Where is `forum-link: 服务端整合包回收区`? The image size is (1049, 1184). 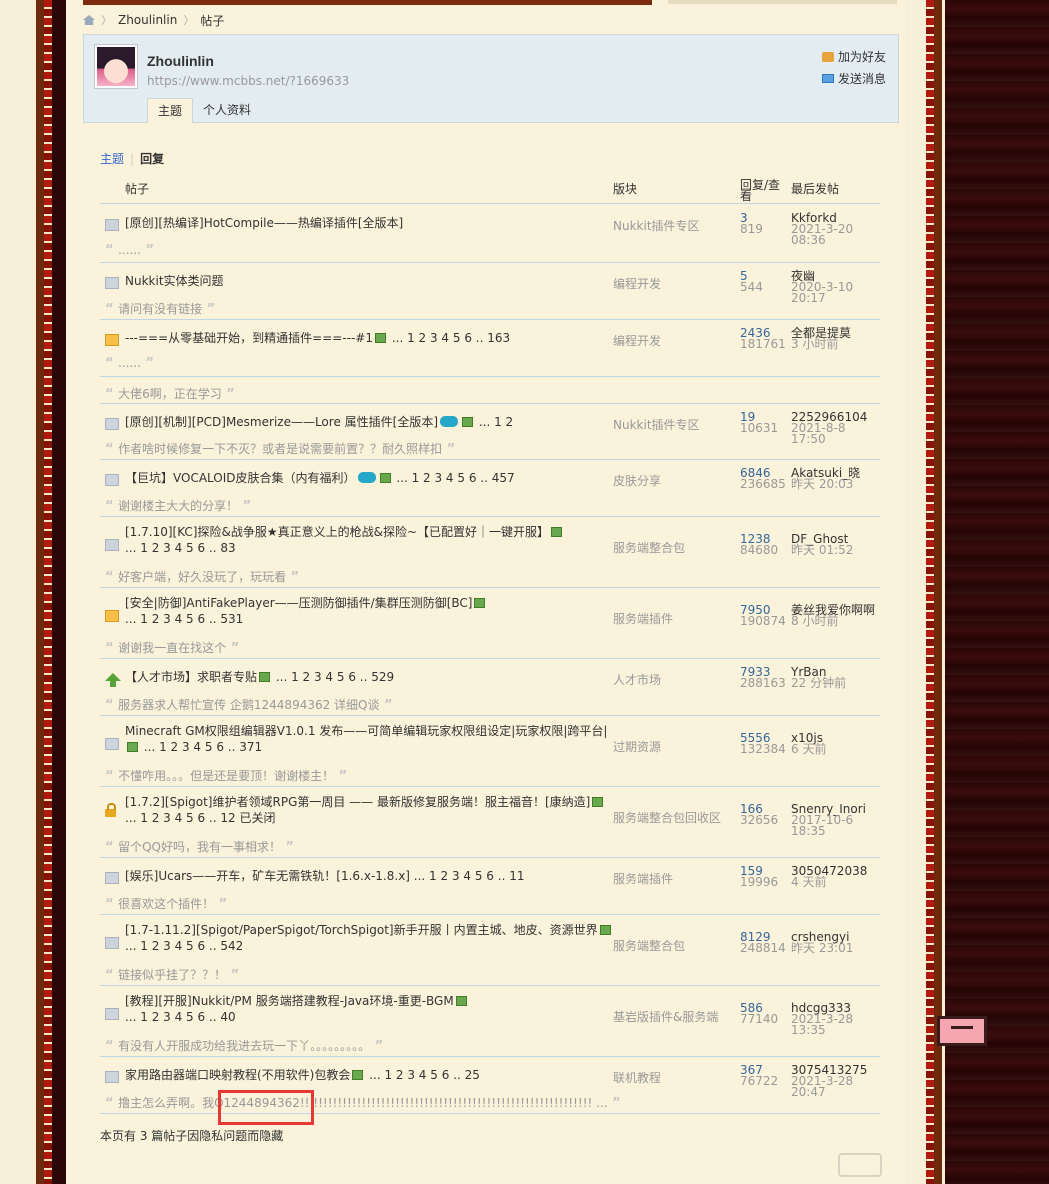
forum-link: 服务端整合包回收区 is located at coordinates (667, 817).